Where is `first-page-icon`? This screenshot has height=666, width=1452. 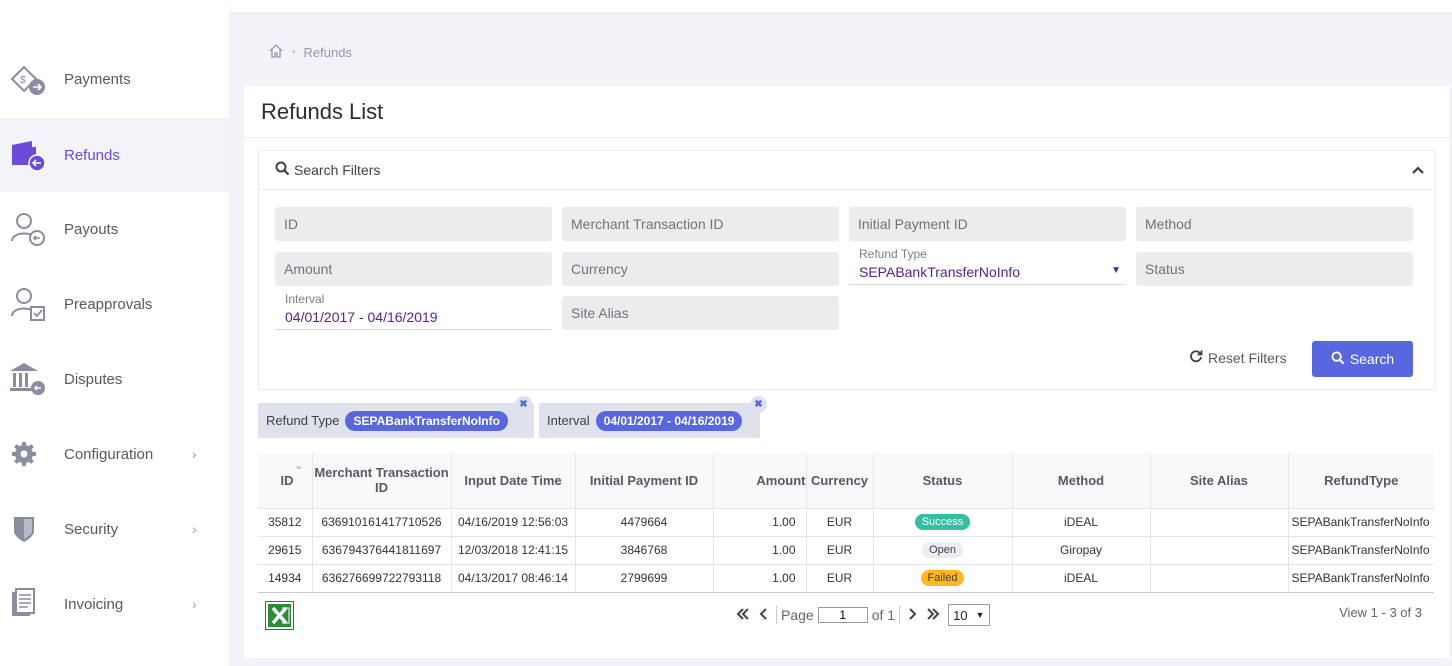
first-page-icon is located at coordinates (743, 615).